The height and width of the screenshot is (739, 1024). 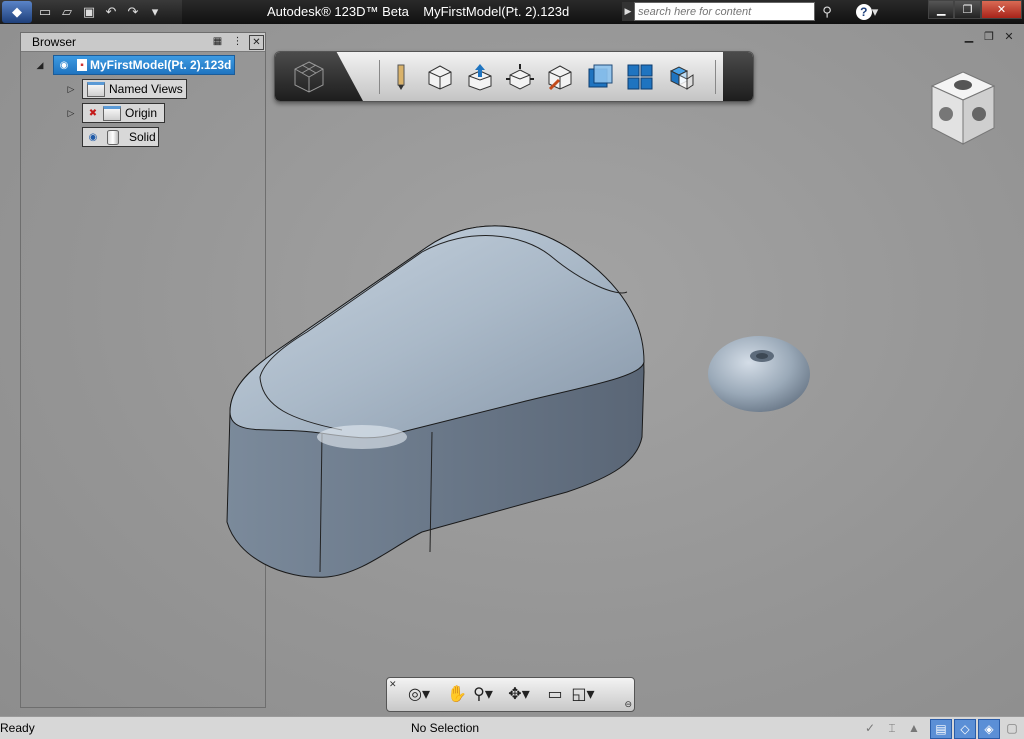 I want to click on box-icon, so click(x=680, y=77).